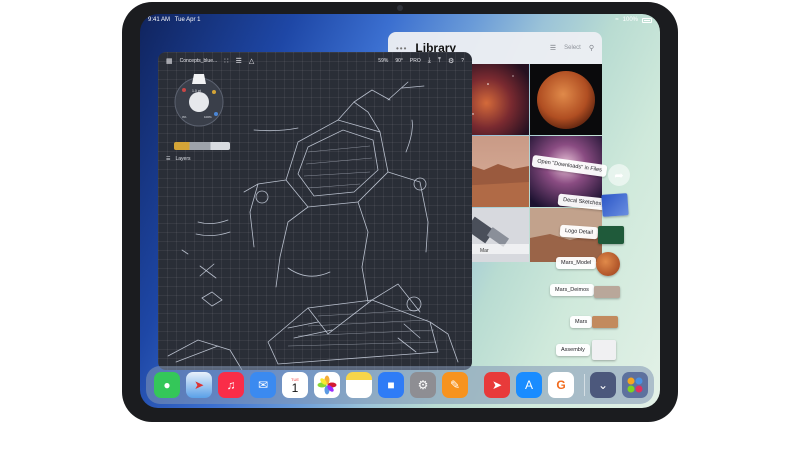  What do you see at coordinates (584, 385) in the screenshot?
I see `dock-separator` at bounding box center [584, 385].